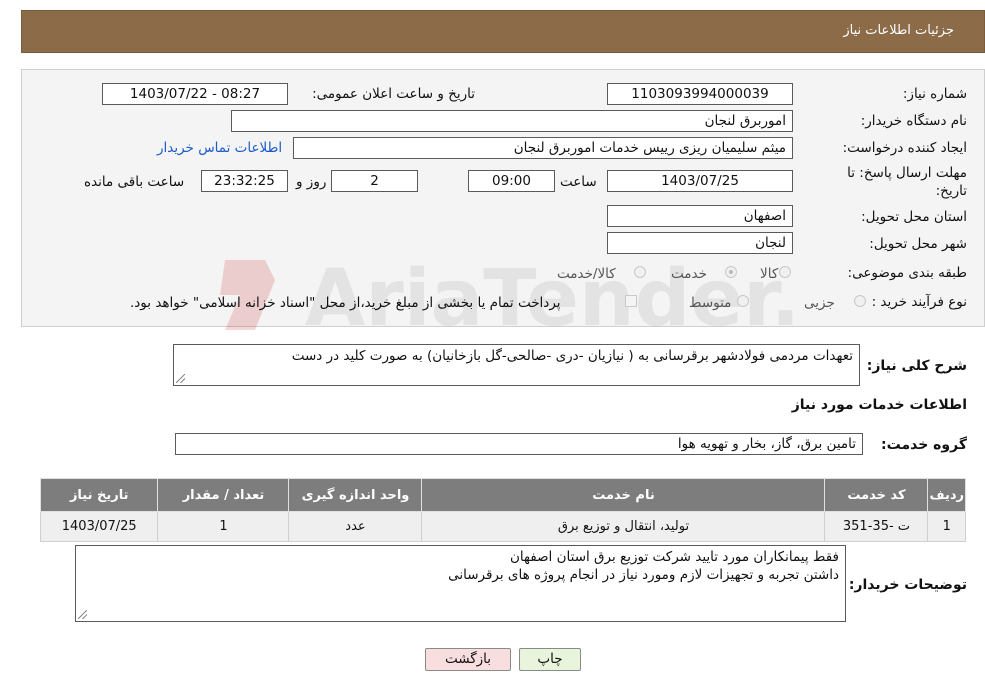 Image resolution: width=985 pixels, height=691 pixels. I want to click on requester-label: ایجاد کننده درخواست:, so click(904, 148).